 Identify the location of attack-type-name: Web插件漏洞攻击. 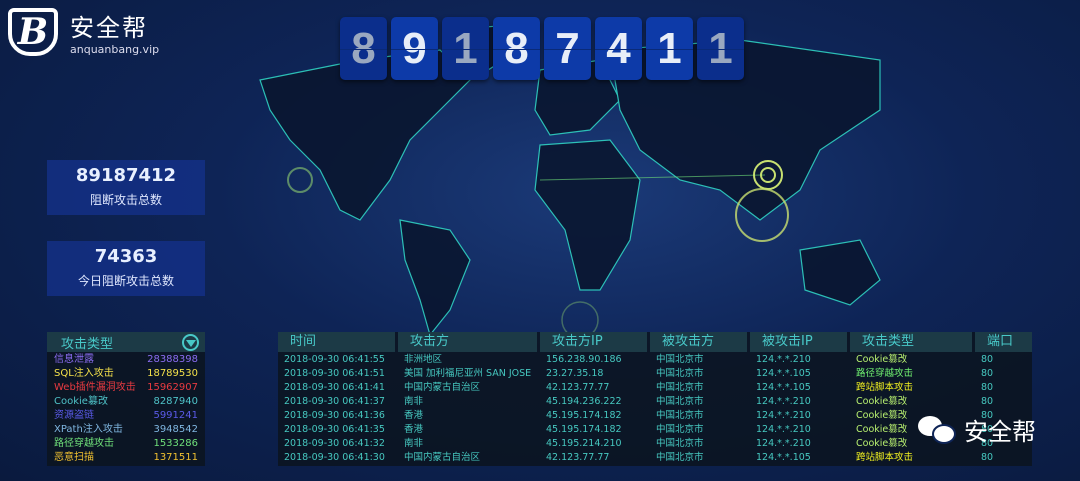
(95, 387).